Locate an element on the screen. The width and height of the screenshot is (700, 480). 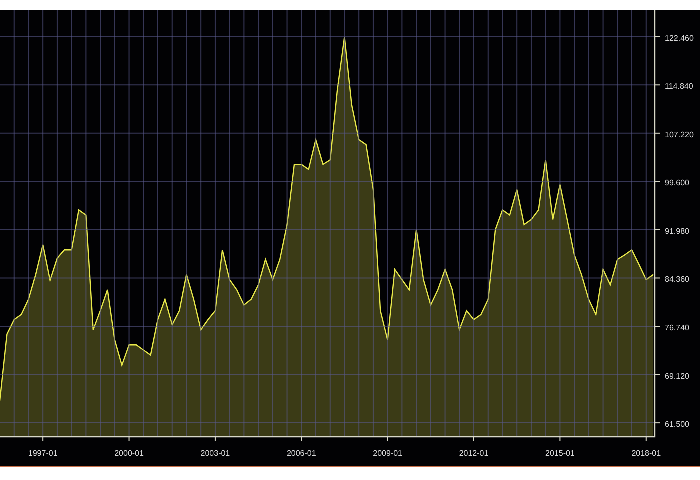
y-tick-label: 99.600 is located at coordinates (677, 183).